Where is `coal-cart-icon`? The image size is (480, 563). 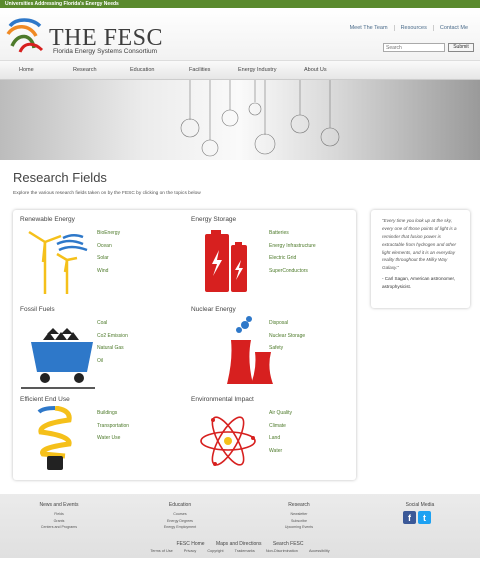 coal-cart-icon is located at coordinates (58, 359).